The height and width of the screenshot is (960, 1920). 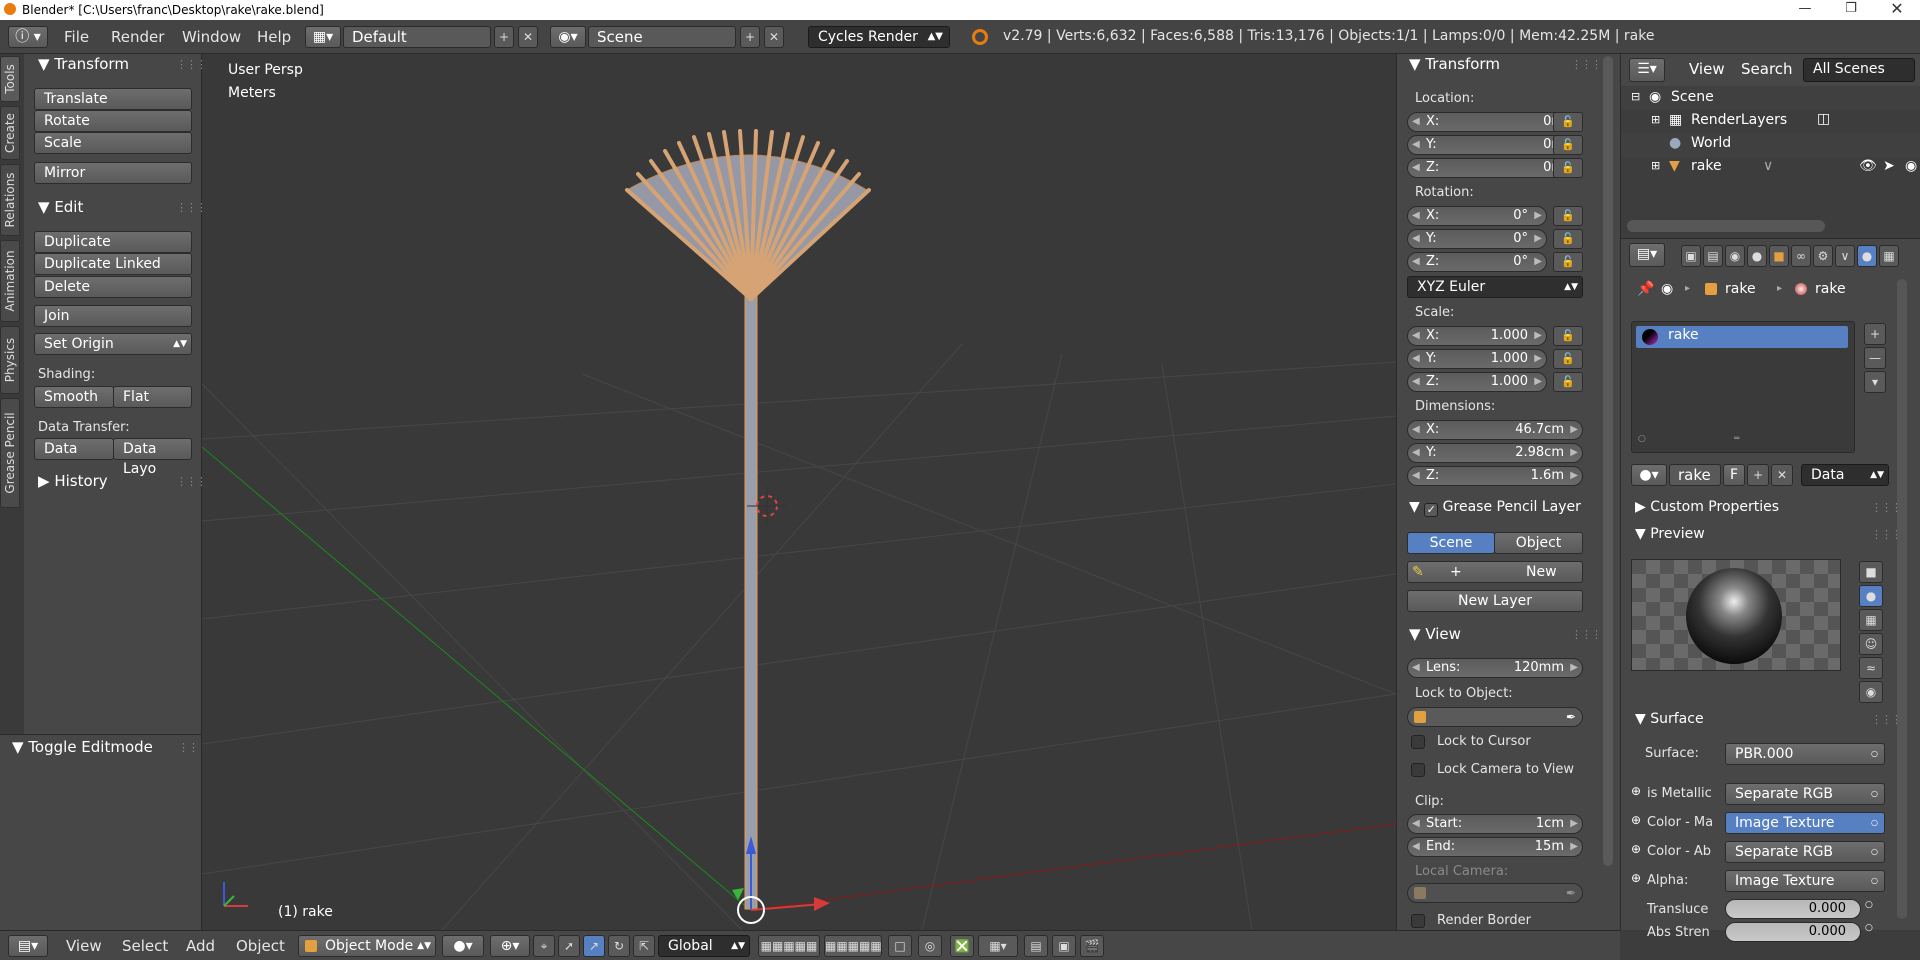 I want to click on manipulator-axes-icon: ➚, so click(x=569, y=946).